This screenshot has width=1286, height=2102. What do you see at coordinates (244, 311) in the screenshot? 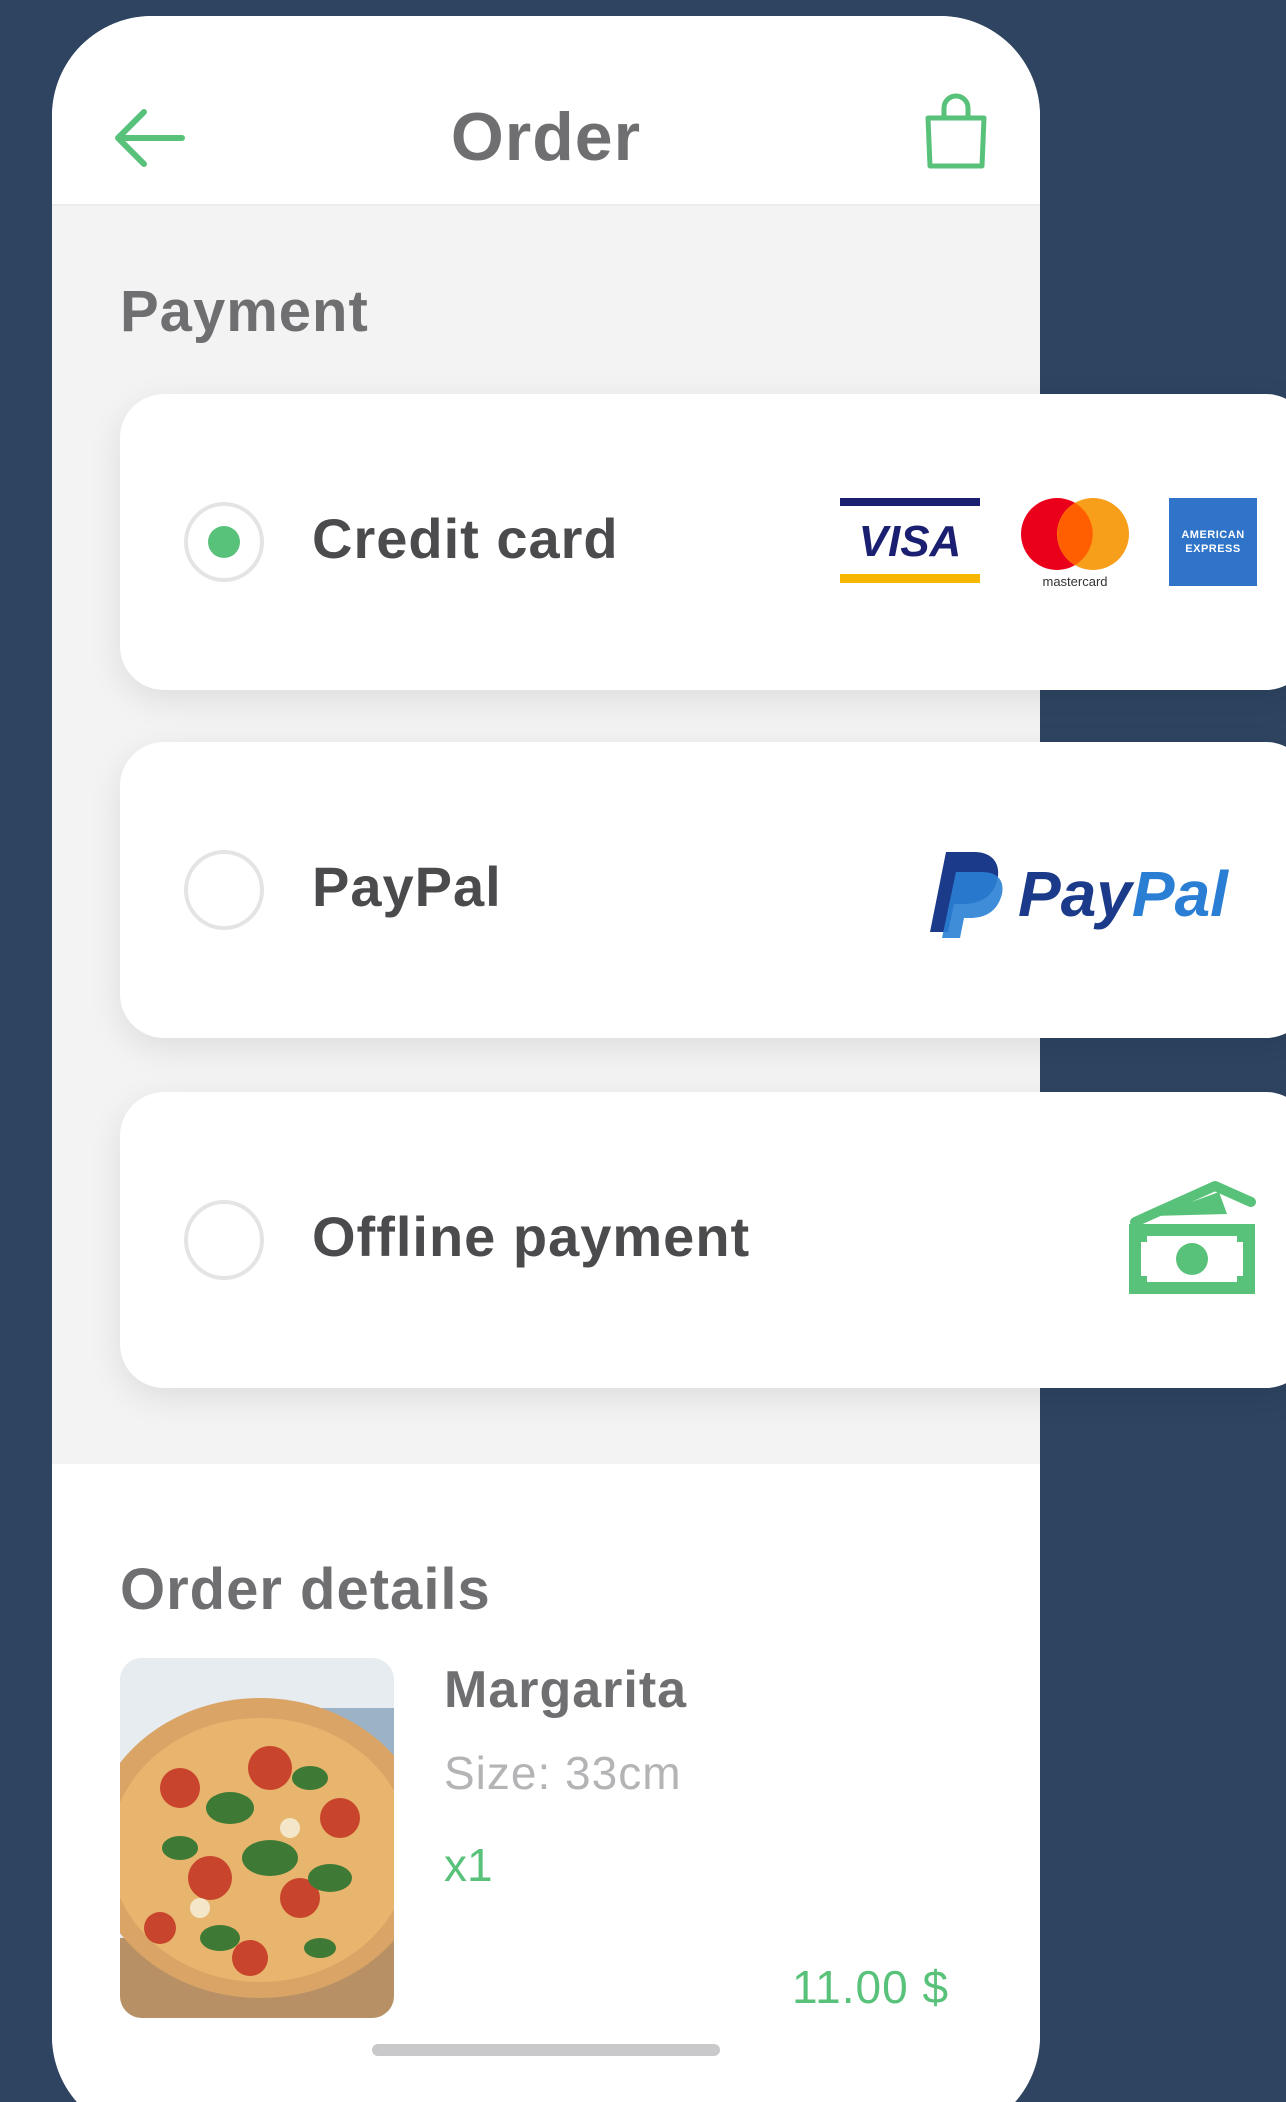
I see `payment-section-title: Payment` at bounding box center [244, 311].